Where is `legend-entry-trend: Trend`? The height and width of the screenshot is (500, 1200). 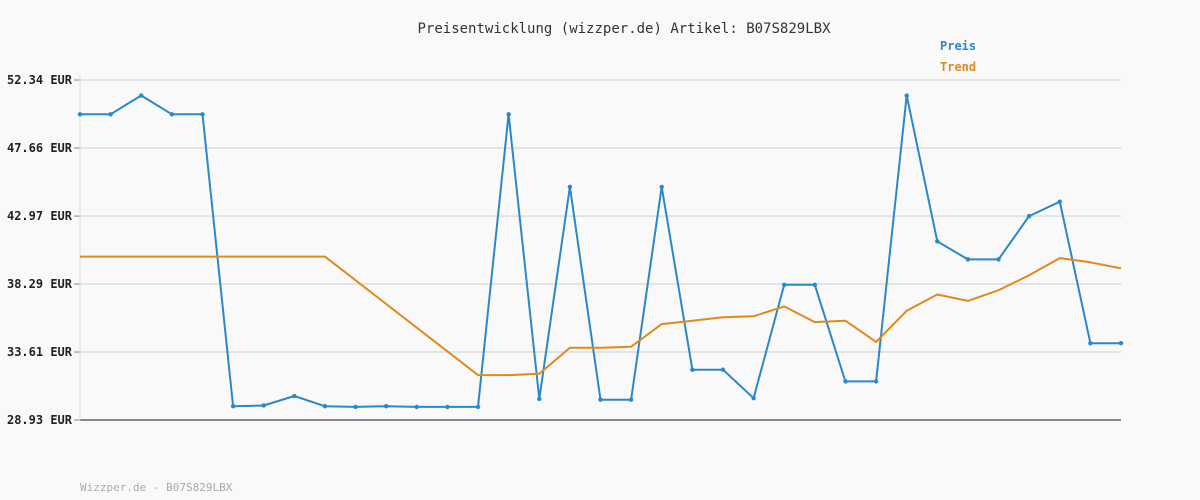
legend-entry-trend: Trend is located at coordinates (958, 67).